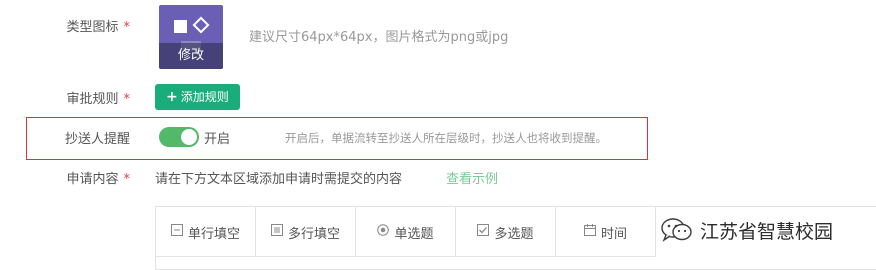  I want to click on wechat-icon, so click(676, 230).